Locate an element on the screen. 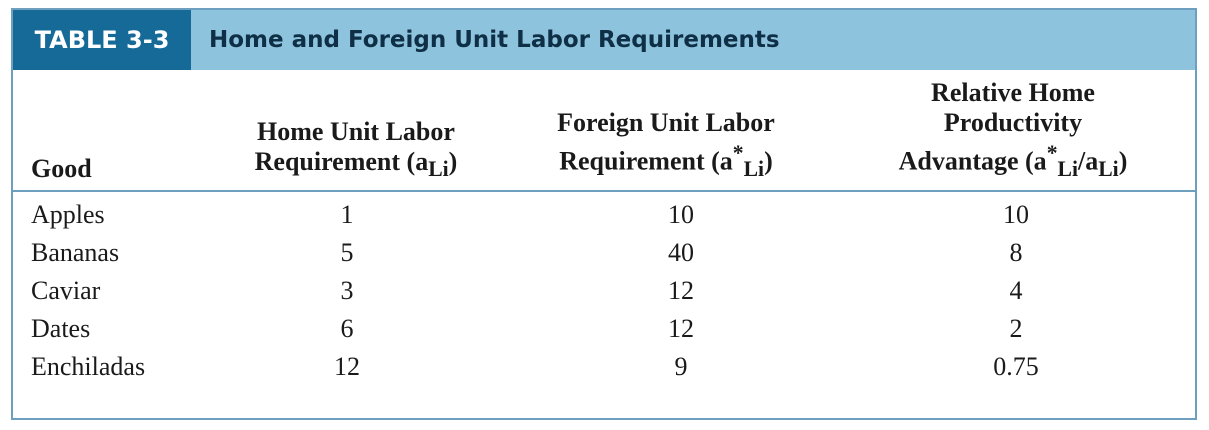 The height and width of the screenshot is (430, 1209). relative-header-line2: Productivity is located at coordinates (1013, 122).